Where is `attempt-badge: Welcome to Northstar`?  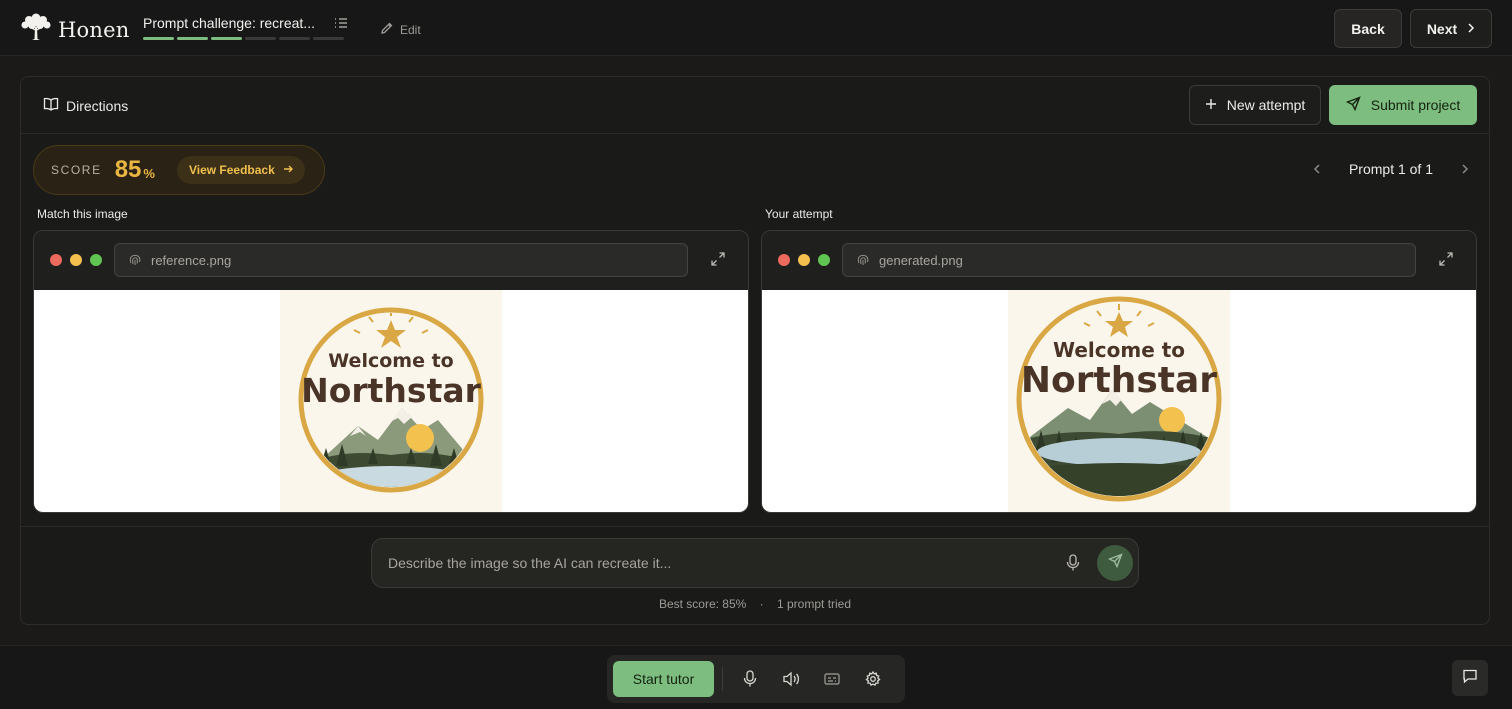 attempt-badge: Welcome to Northstar is located at coordinates (1119, 401).